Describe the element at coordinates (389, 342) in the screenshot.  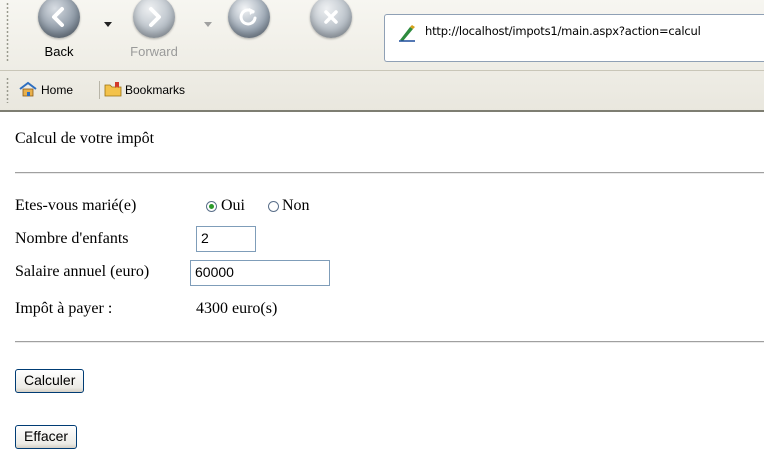
I see `bottom-divider` at that location.